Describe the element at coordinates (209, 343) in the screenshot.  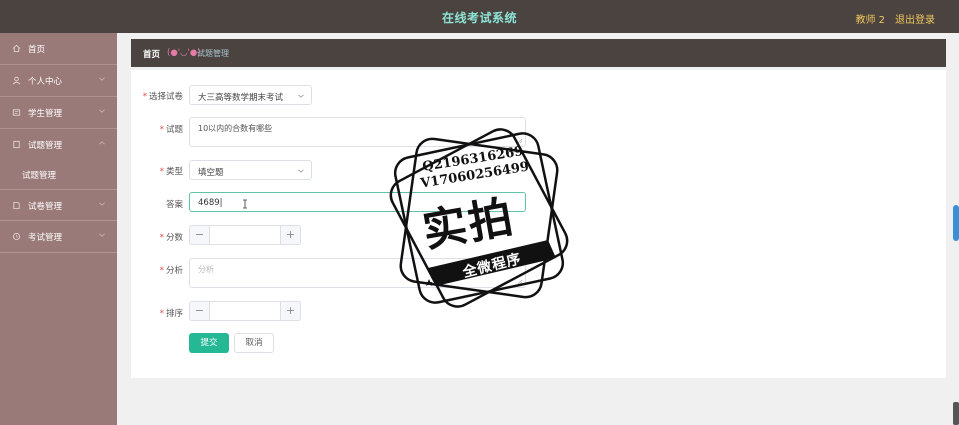
I see `submit-button: 提交` at that location.